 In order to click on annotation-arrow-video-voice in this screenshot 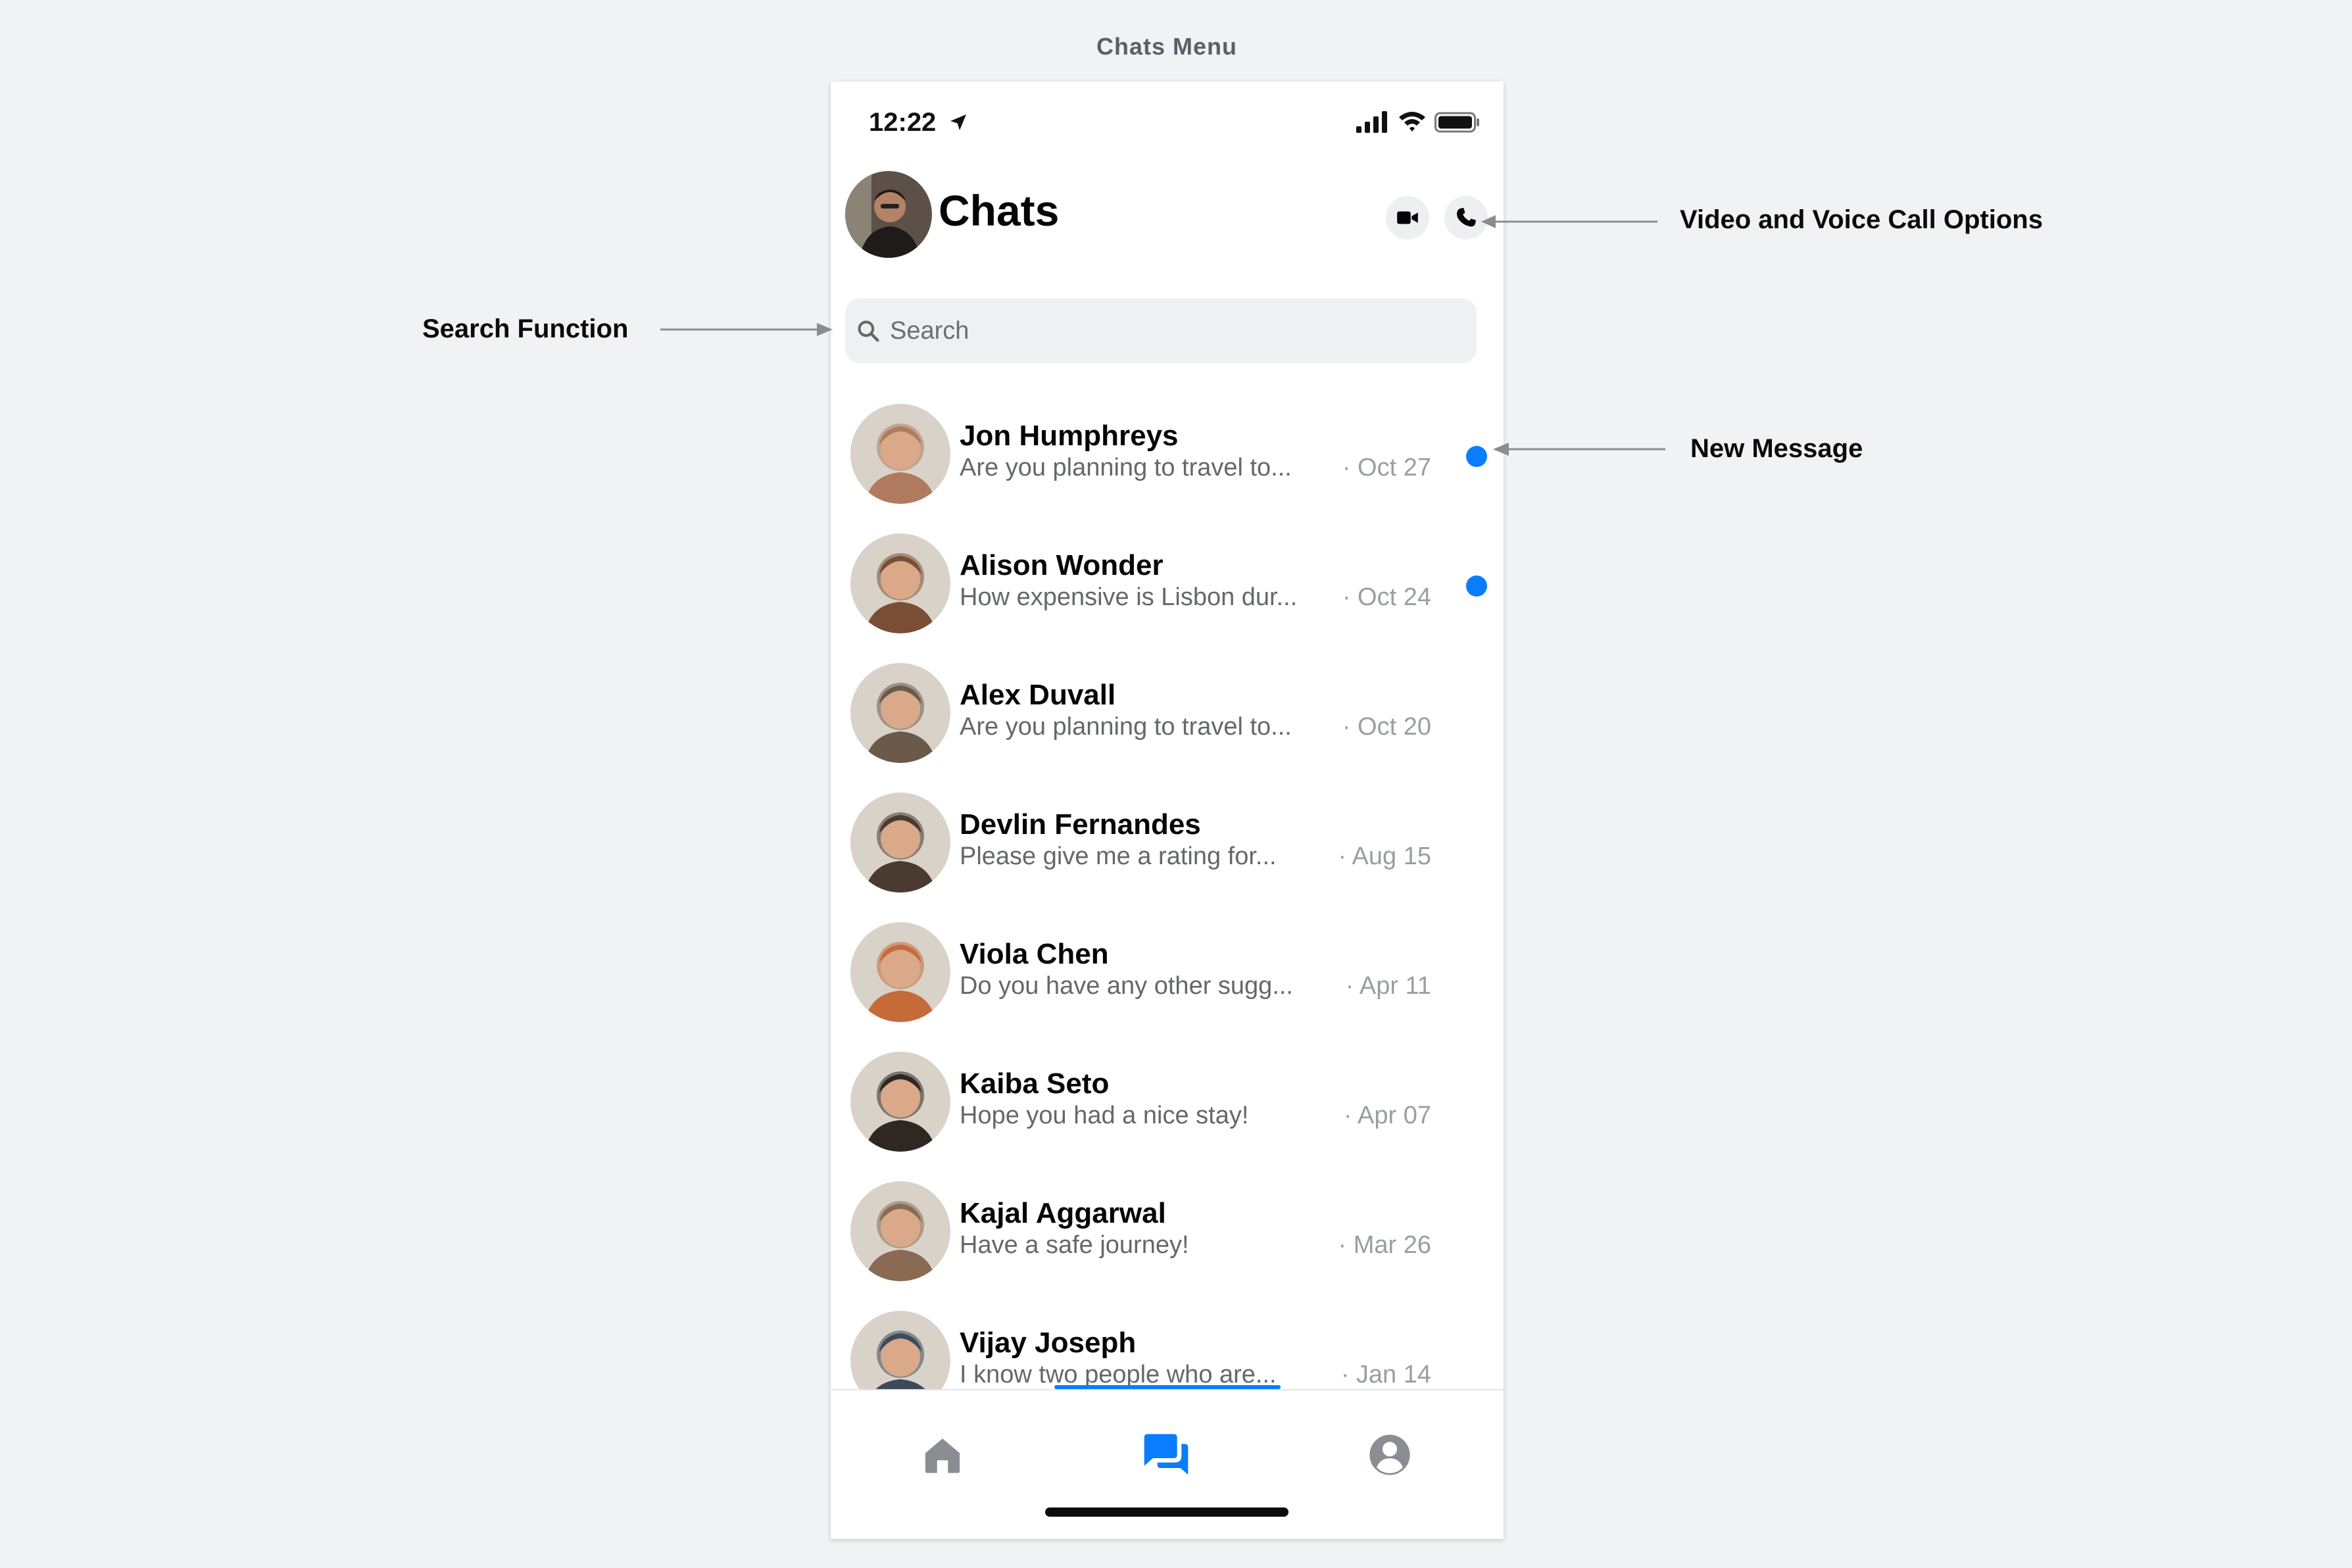, I will do `click(1569, 221)`.